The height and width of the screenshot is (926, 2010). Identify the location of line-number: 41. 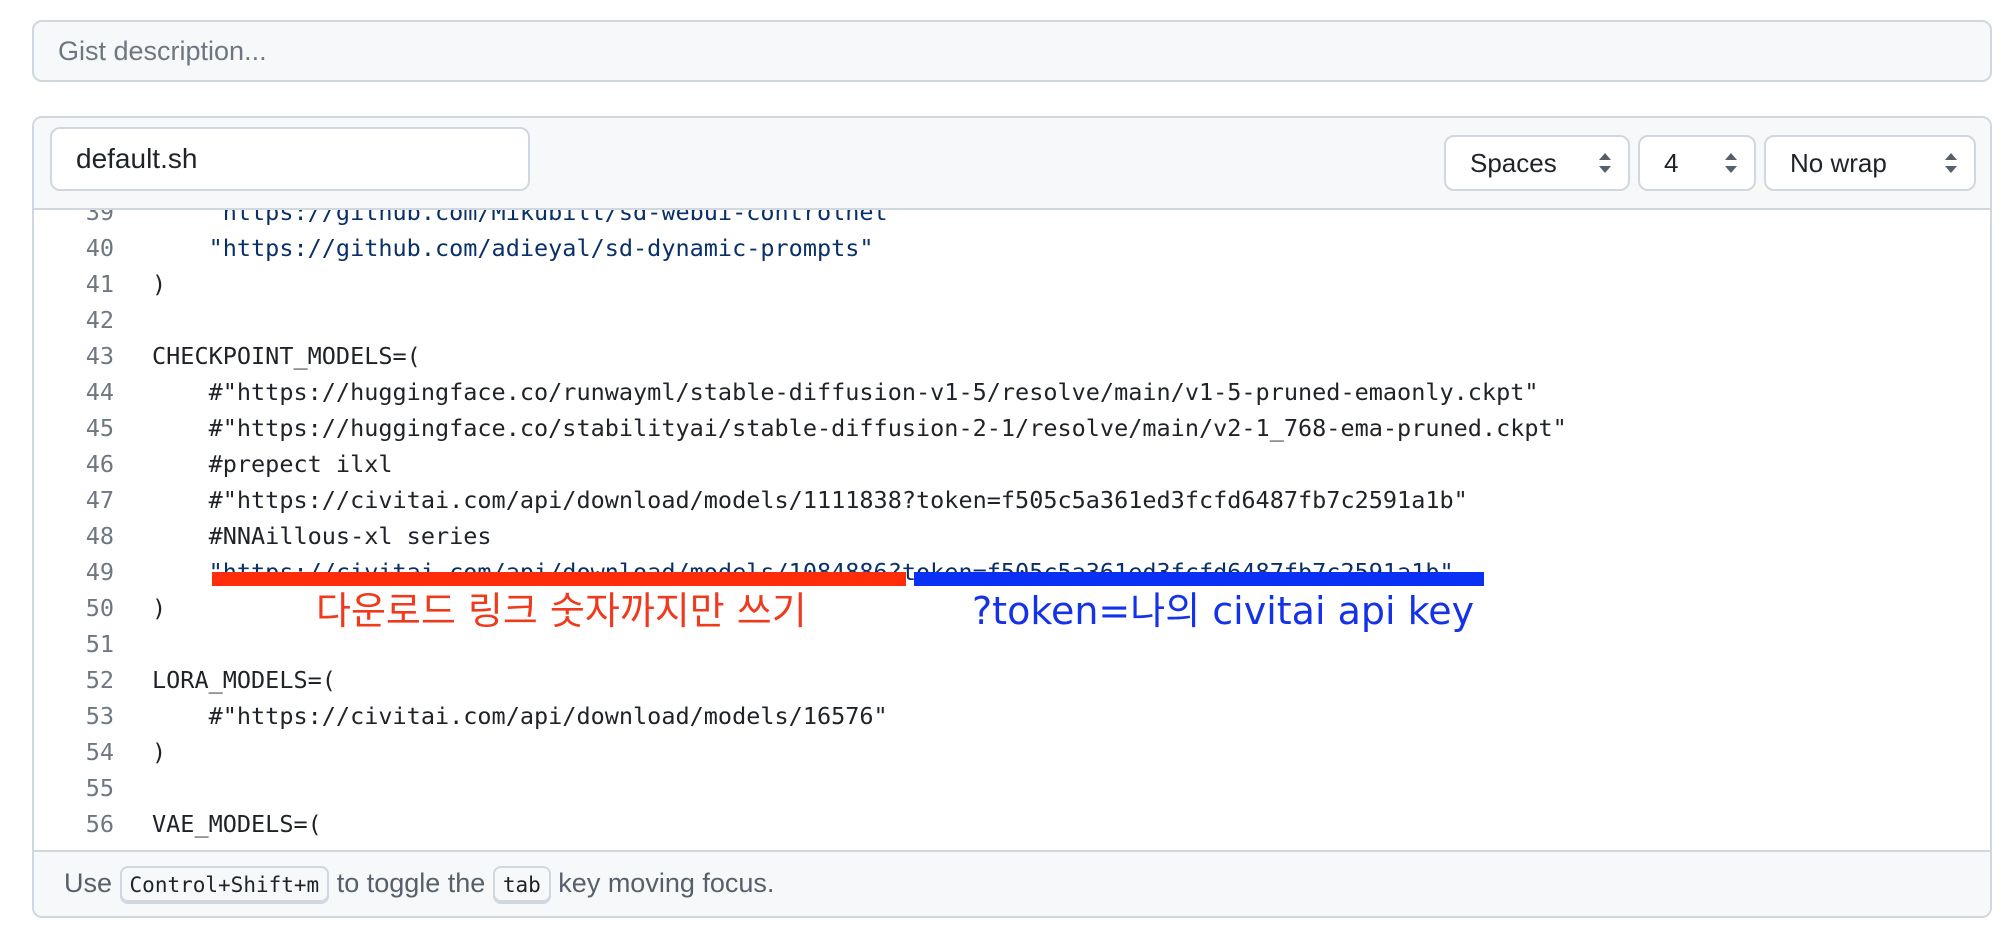
(99, 284).